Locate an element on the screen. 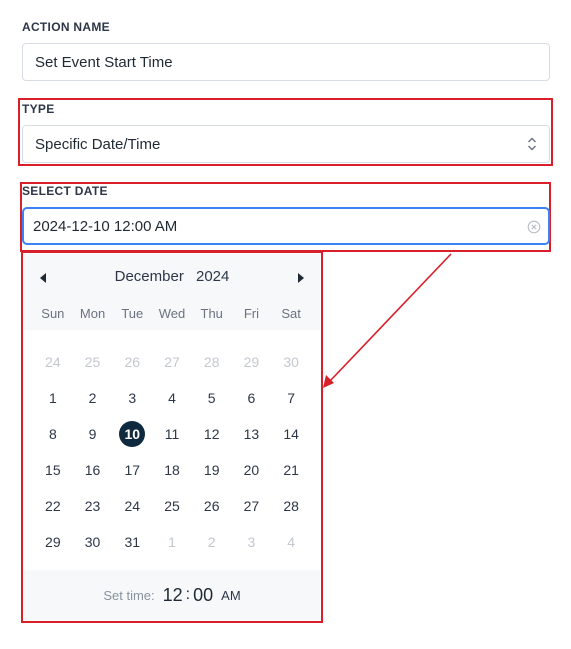  action-name-value: Set Event Start Time is located at coordinates (104, 62).